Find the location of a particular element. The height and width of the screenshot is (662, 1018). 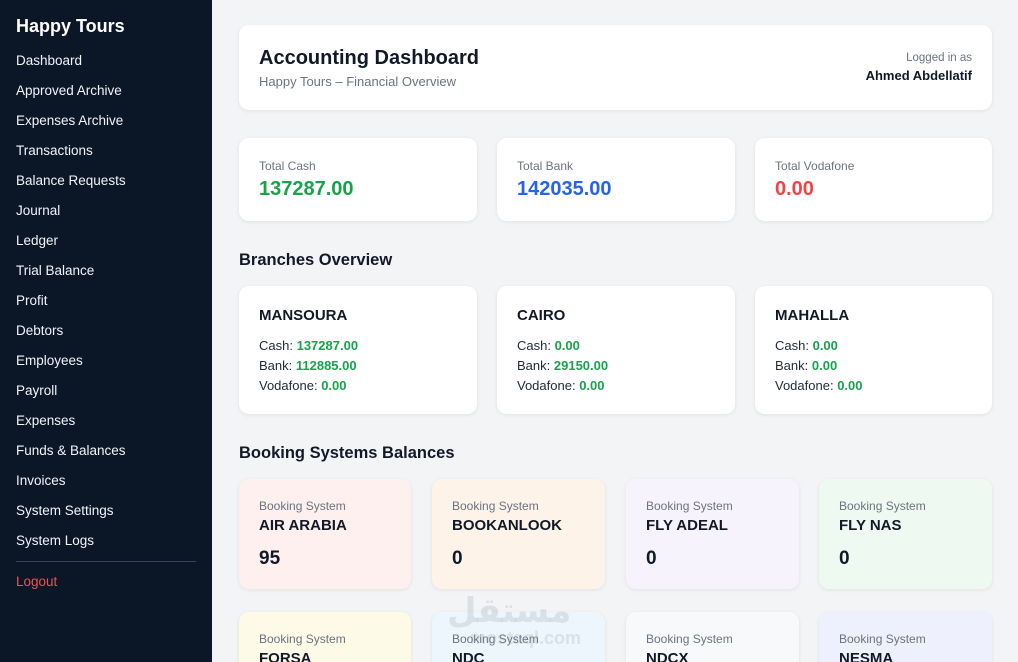

sidebar-item-expenses: Expenses is located at coordinates (71, 427).